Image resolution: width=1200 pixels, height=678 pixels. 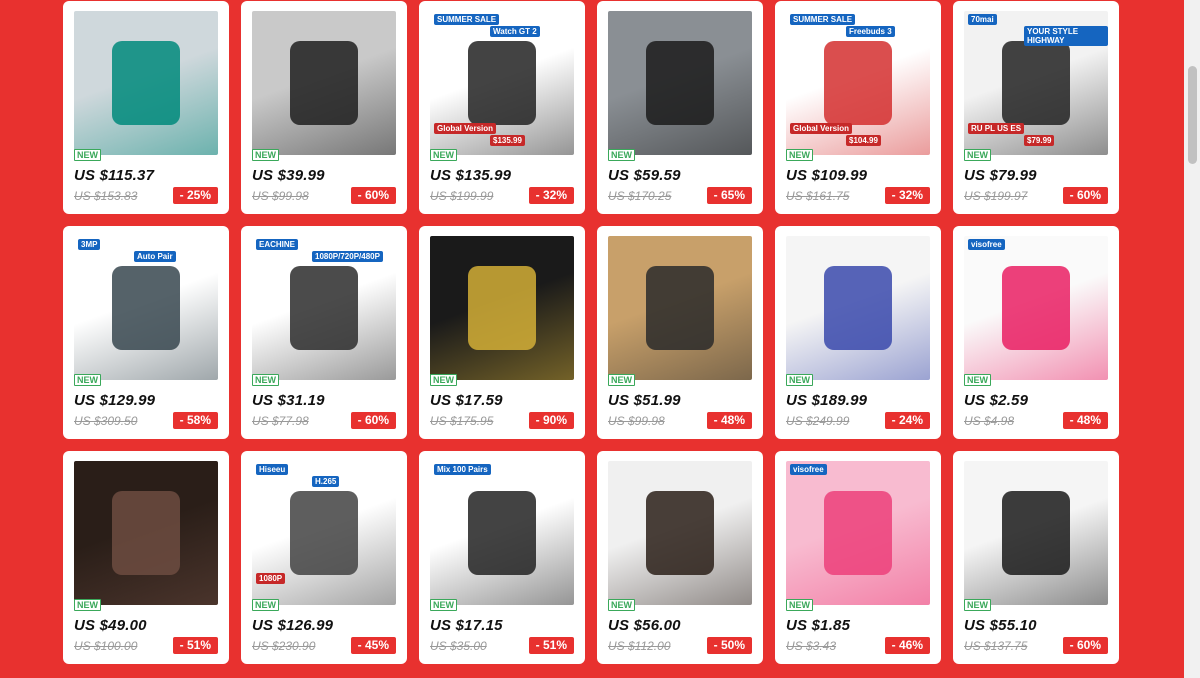 I want to click on curly-wig-shape, so click(x=146, y=533).